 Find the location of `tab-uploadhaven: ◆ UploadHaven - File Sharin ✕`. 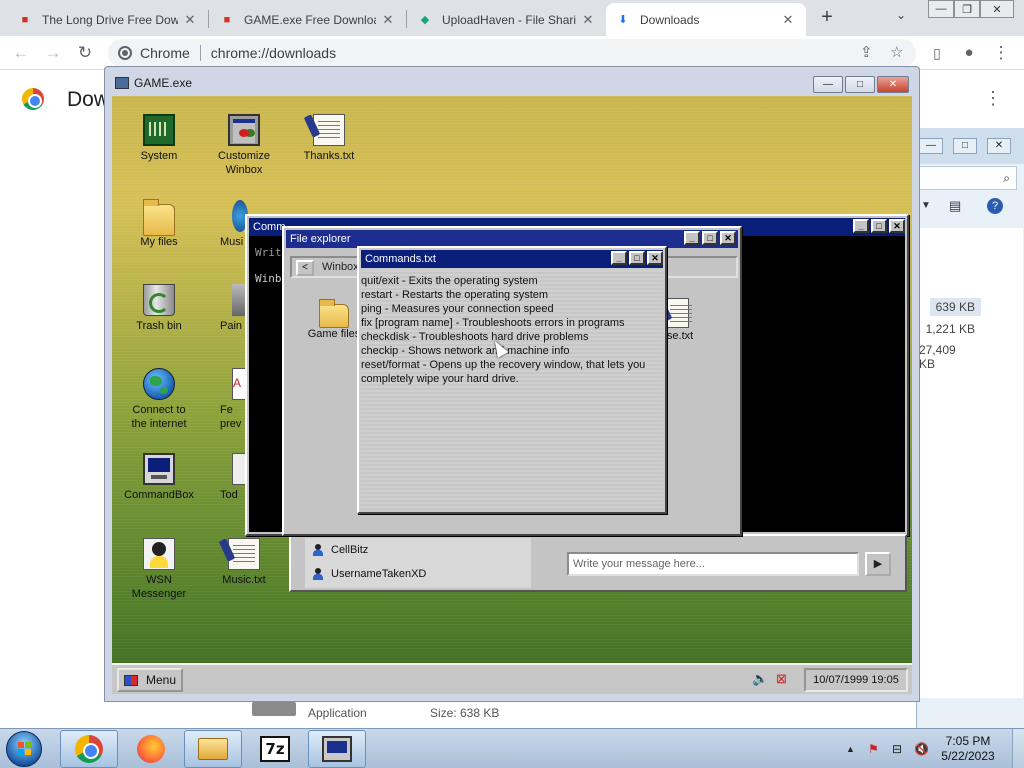

tab-uploadhaven: ◆ UploadHaven - File Sharin ✕ is located at coordinates (507, 19).